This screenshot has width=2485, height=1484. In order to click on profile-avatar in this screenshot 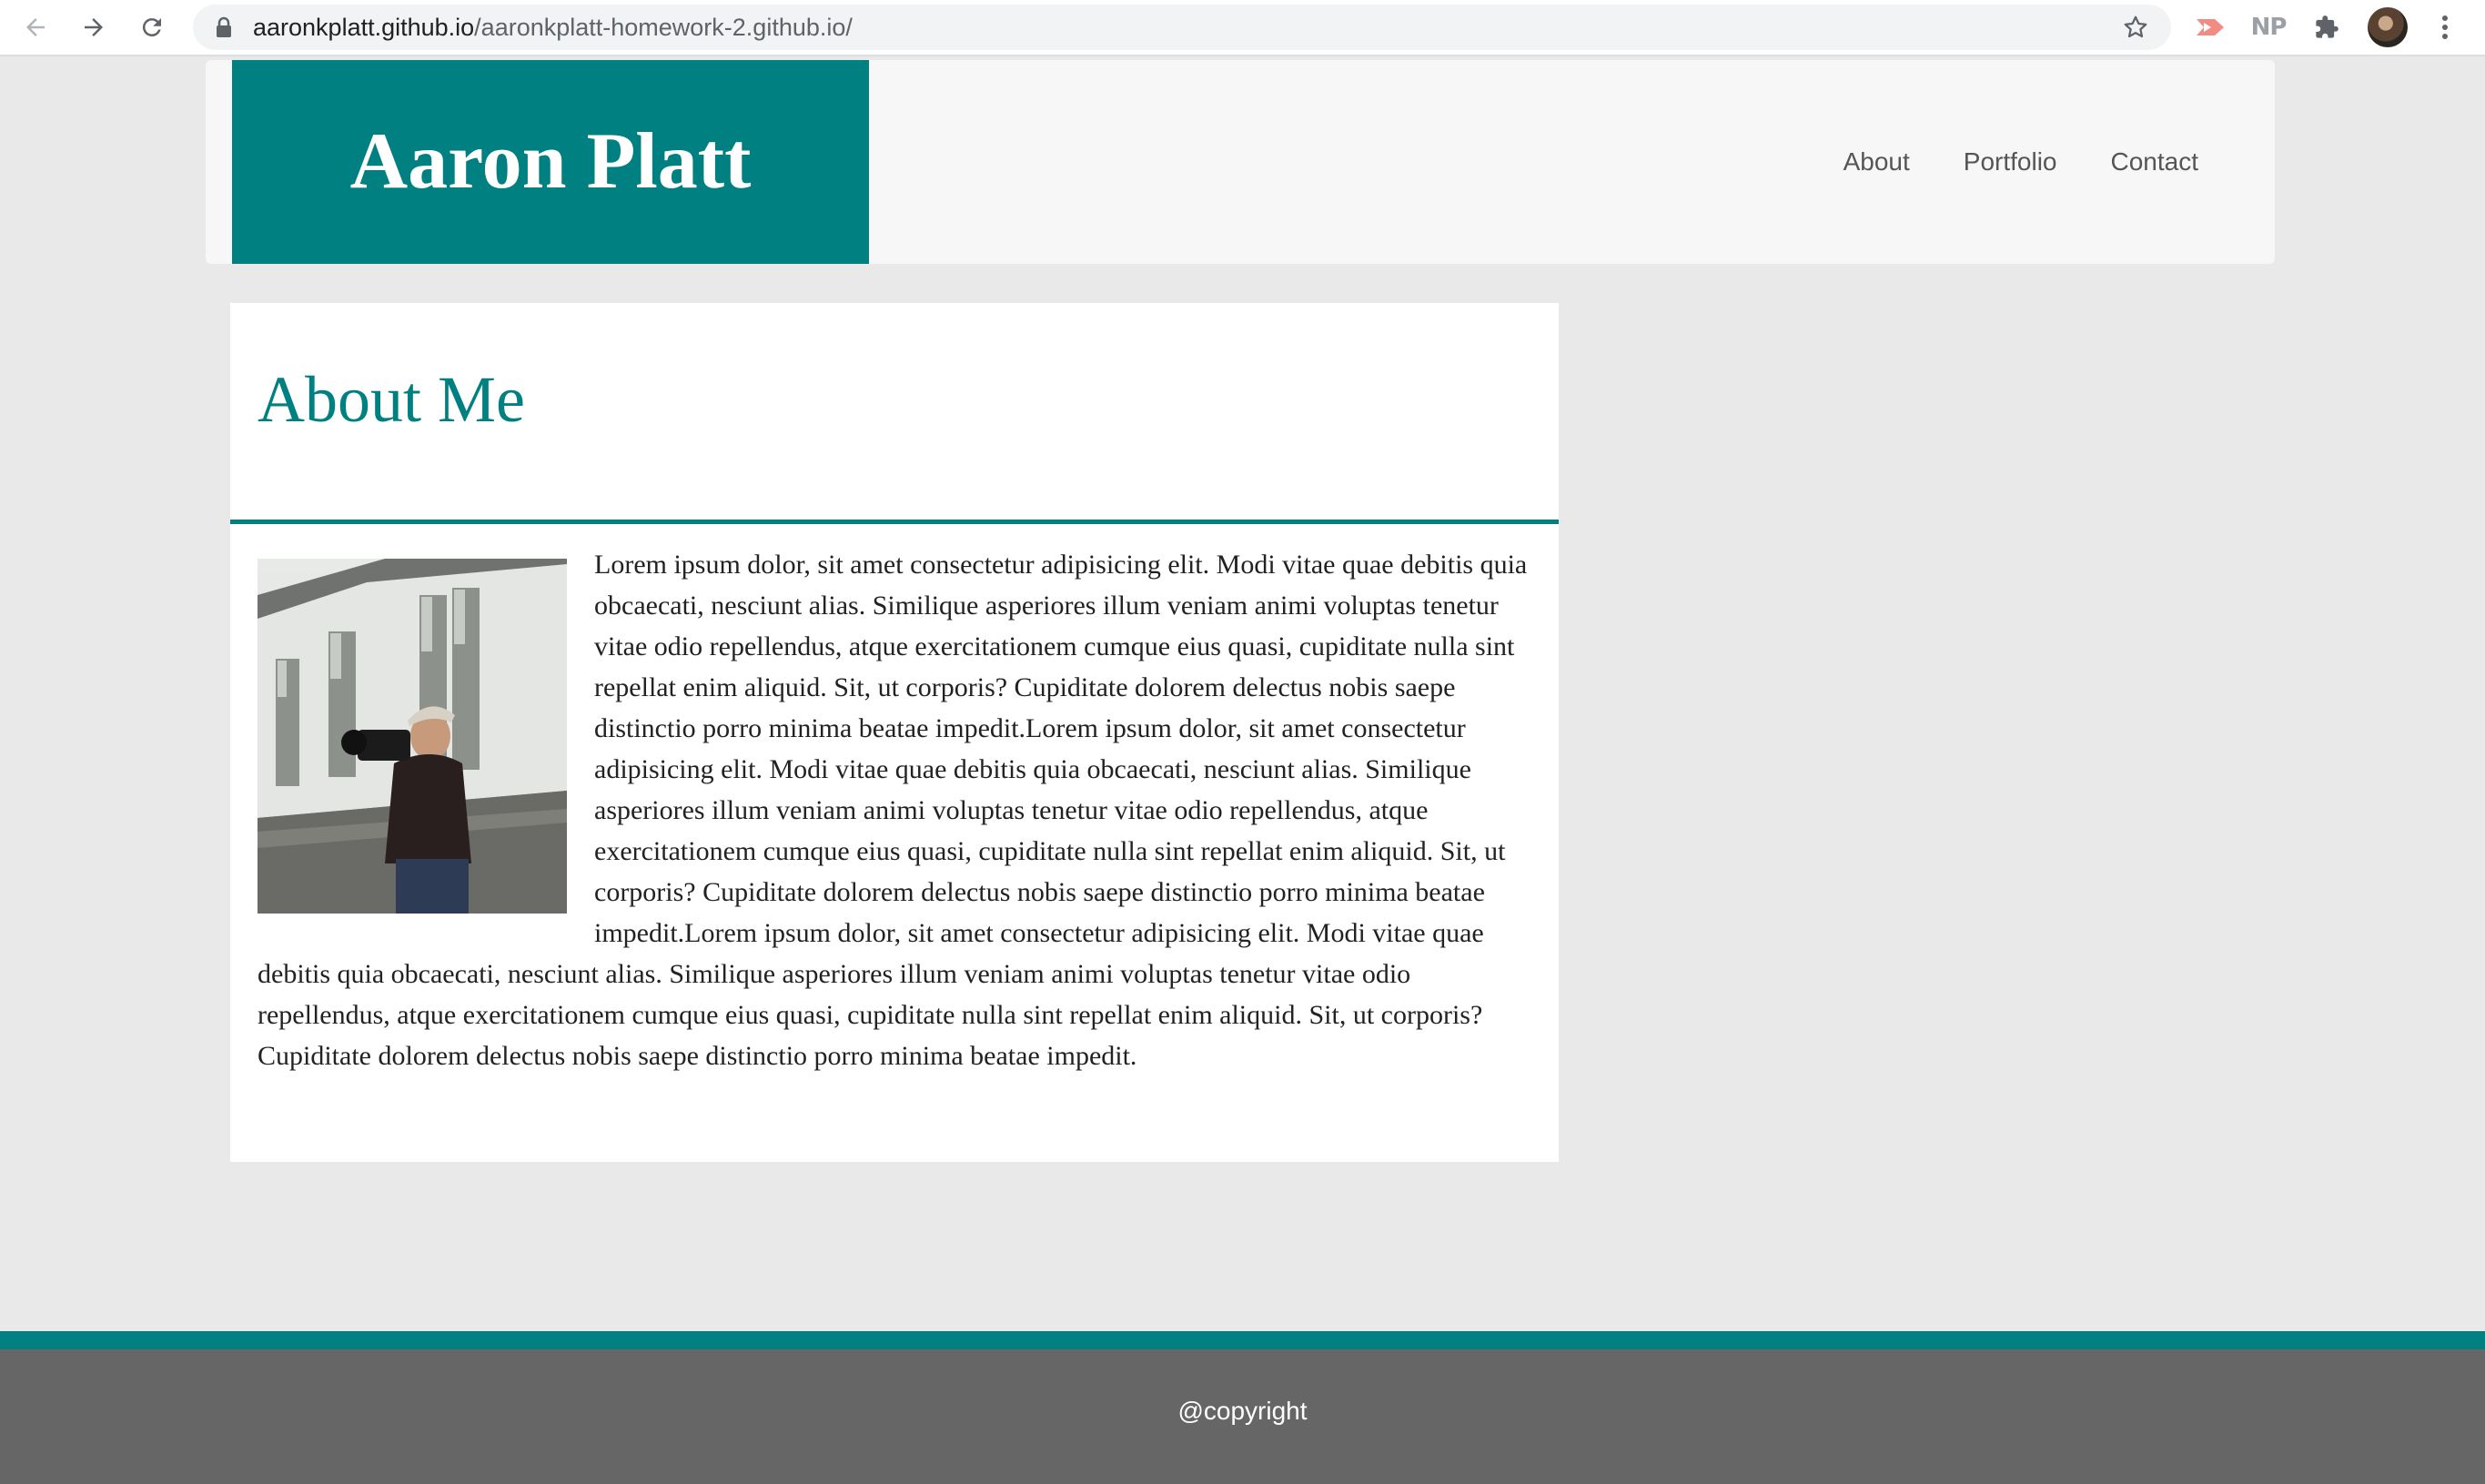, I will do `click(2388, 27)`.